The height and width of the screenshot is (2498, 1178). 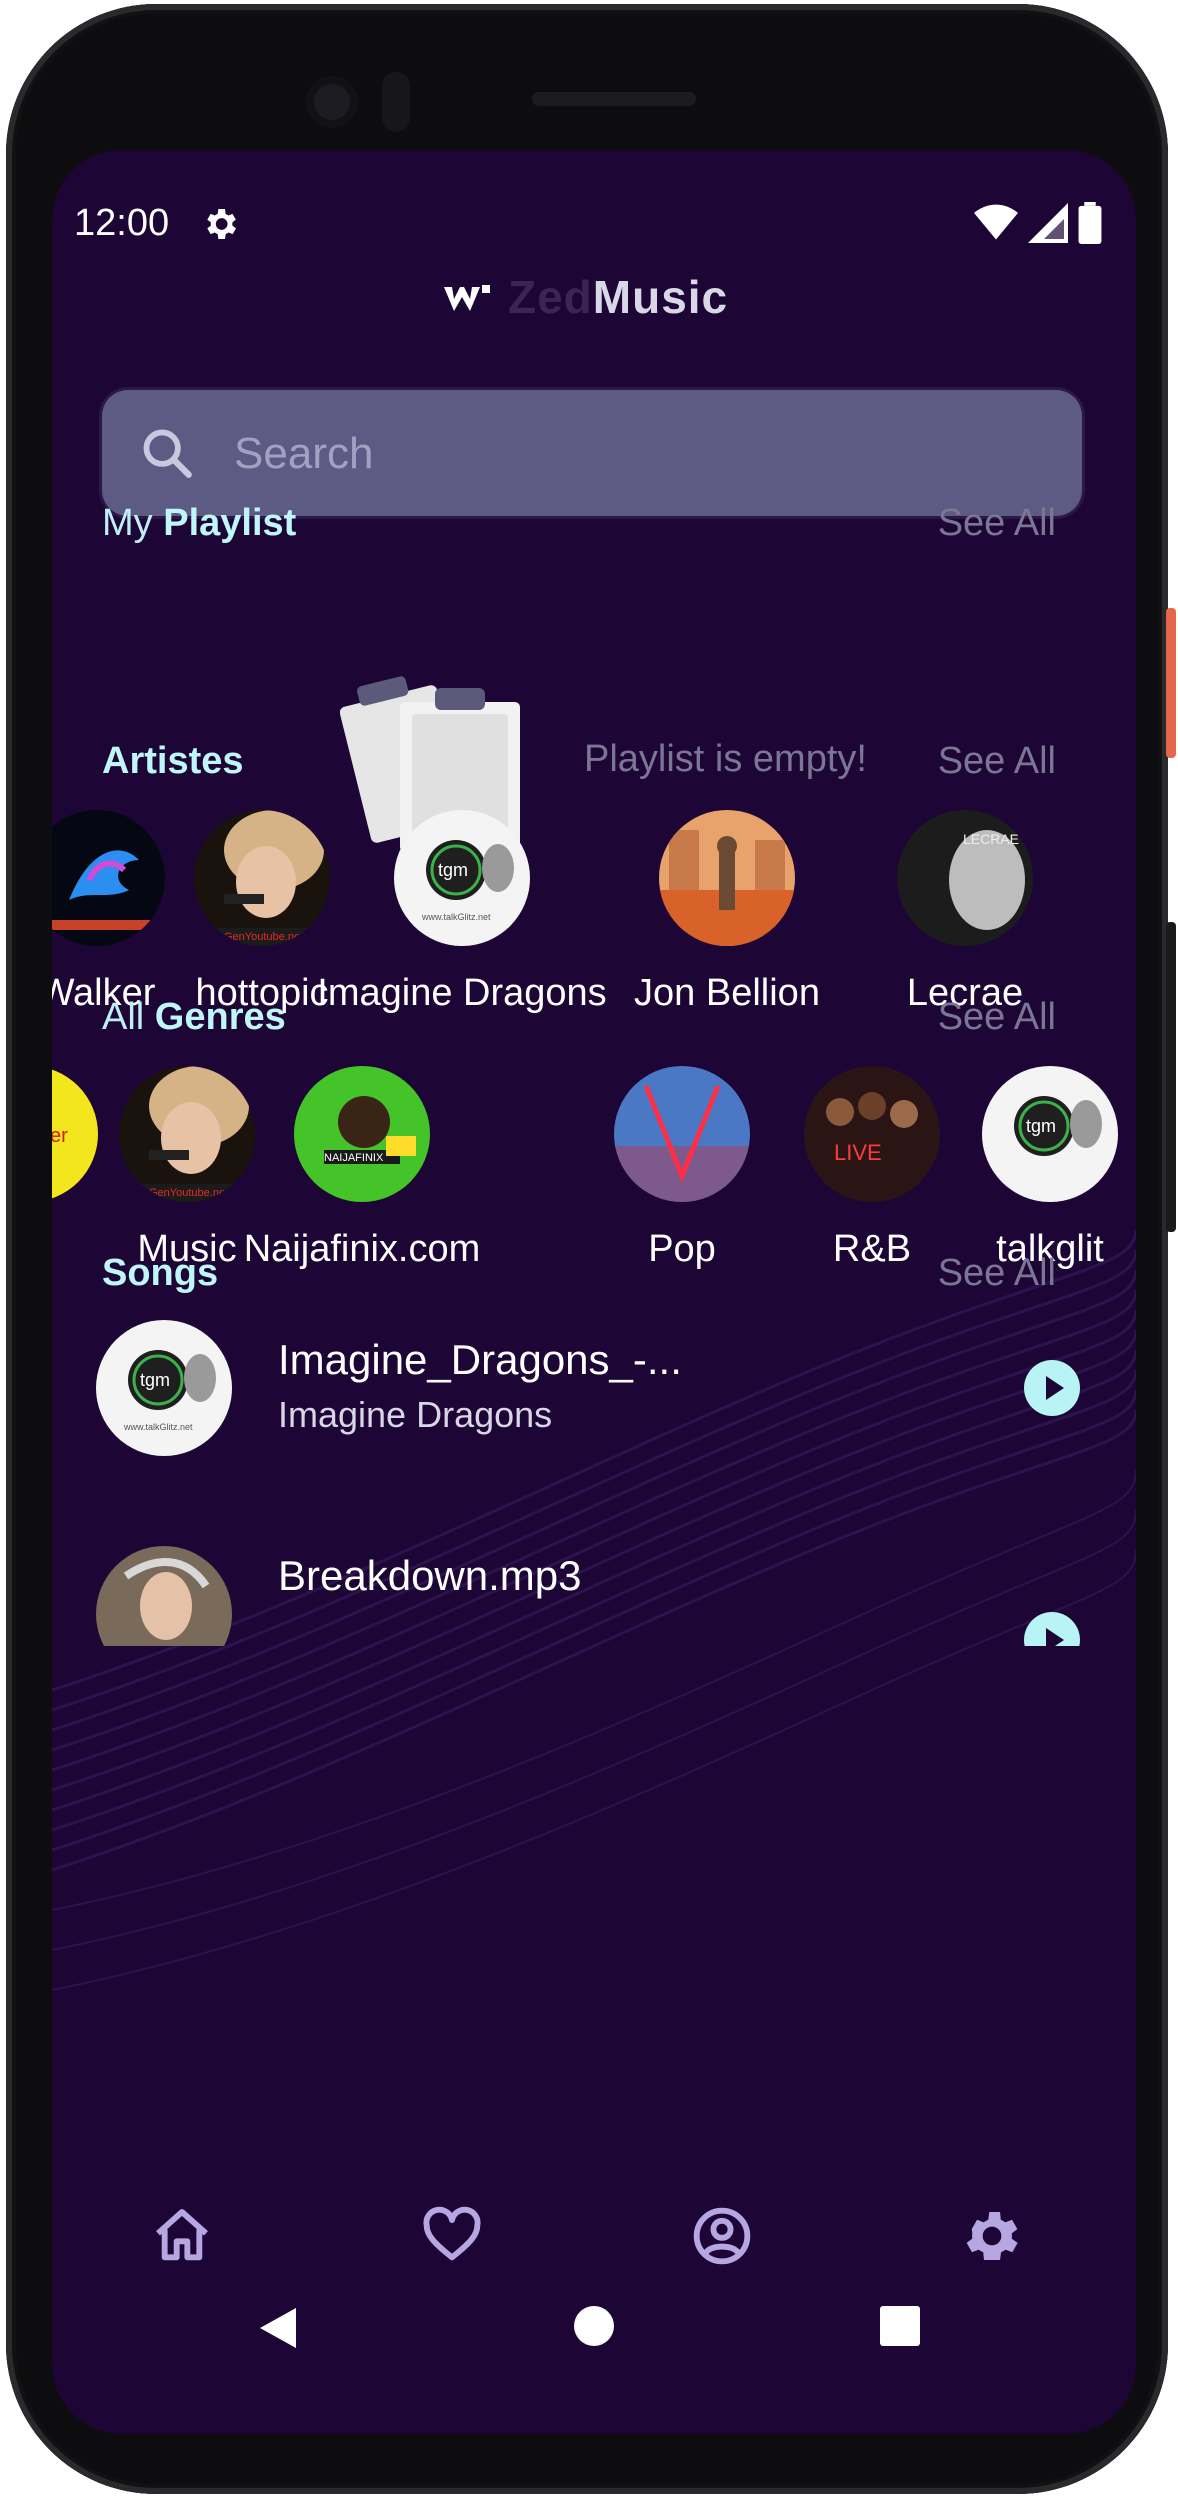 I want to click on songs-title: Songs, so click(x=160, y=1273).